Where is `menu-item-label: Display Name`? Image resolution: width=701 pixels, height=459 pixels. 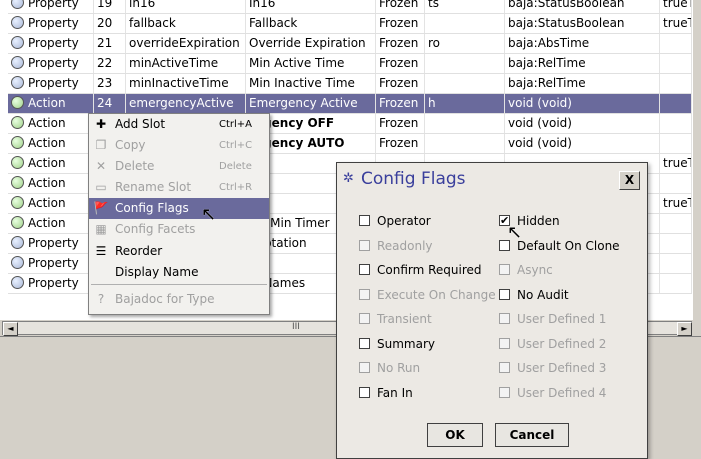 menu-item-label: Display Name is located at coordinates (157, 272).